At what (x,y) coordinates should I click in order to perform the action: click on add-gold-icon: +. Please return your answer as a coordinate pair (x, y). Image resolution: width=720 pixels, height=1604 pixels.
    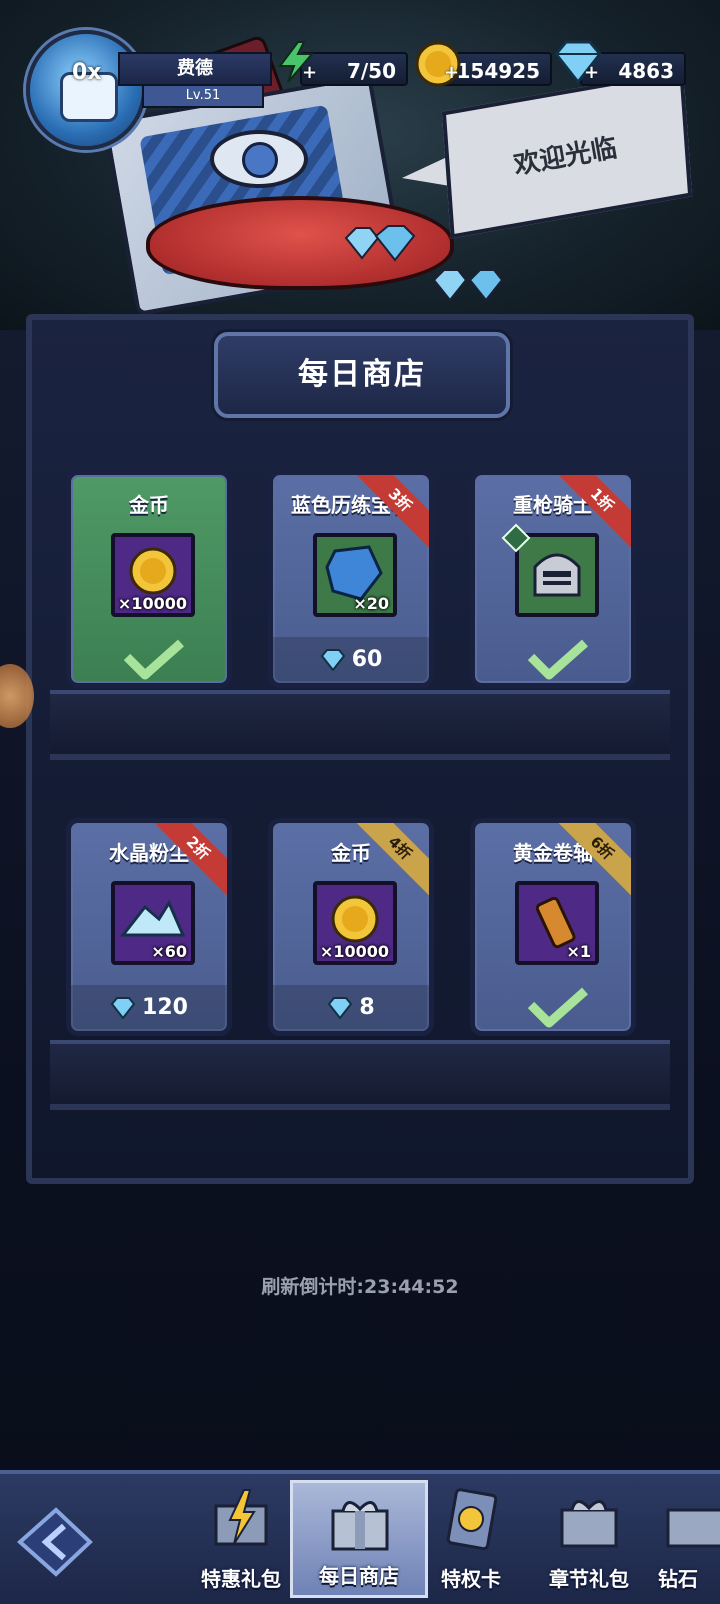
    Looking at the image, I should click on (452, 73).